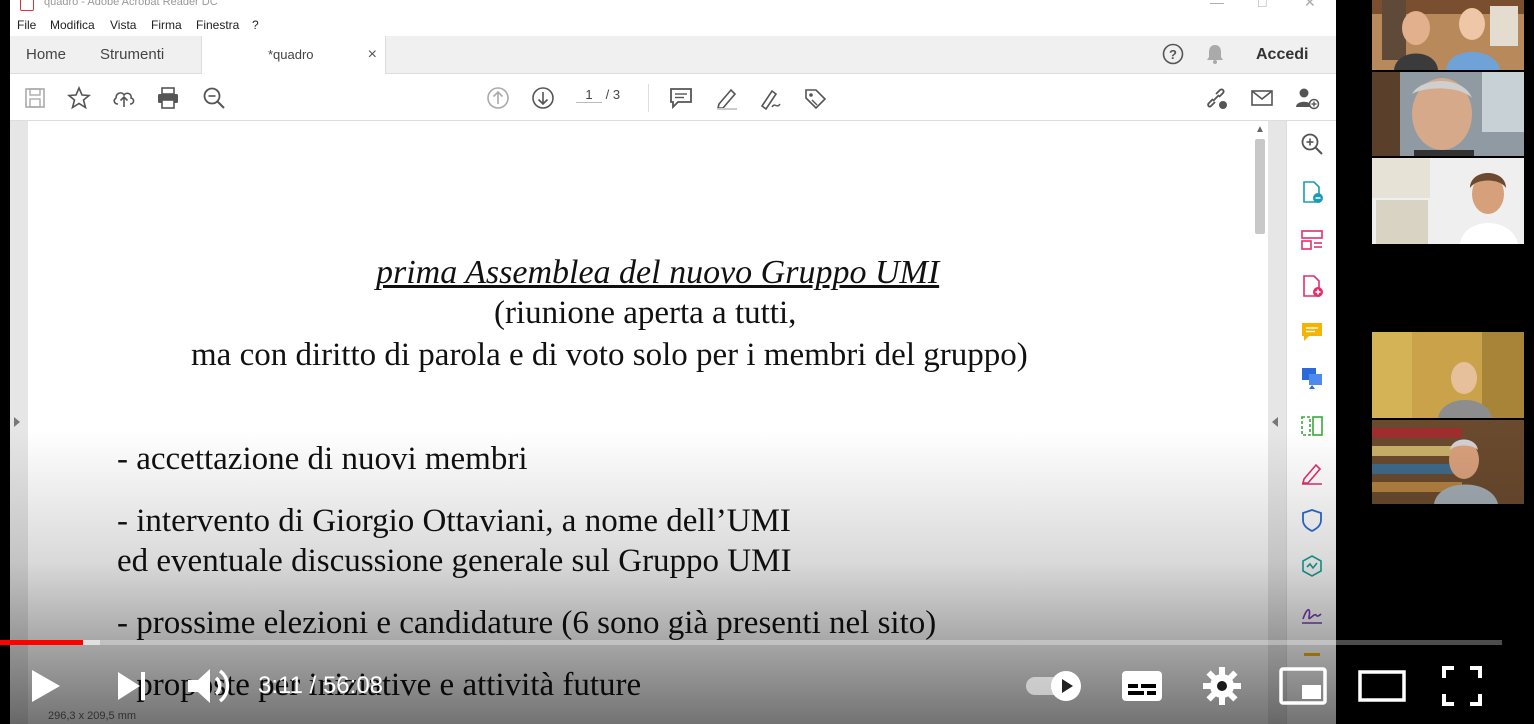 The width and height of the screenshot is (1534, 724). What do you see at coordinates (1217, 5) in the screenshot?
I see `minimize-icon: —` at bounding box center [1217, 5].